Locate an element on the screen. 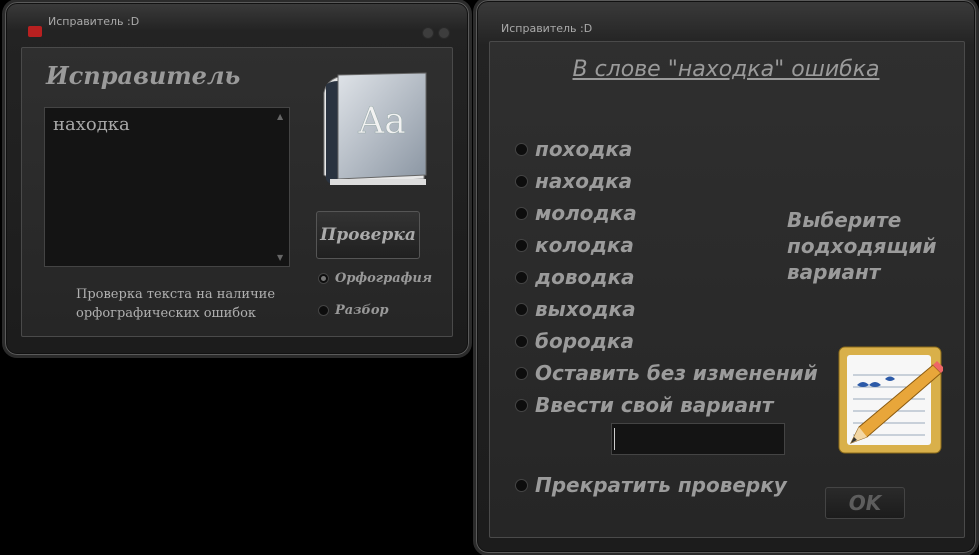 The image size is (979, 555). mode-option-spelling: Орфография is located at coordinates (375, 278).